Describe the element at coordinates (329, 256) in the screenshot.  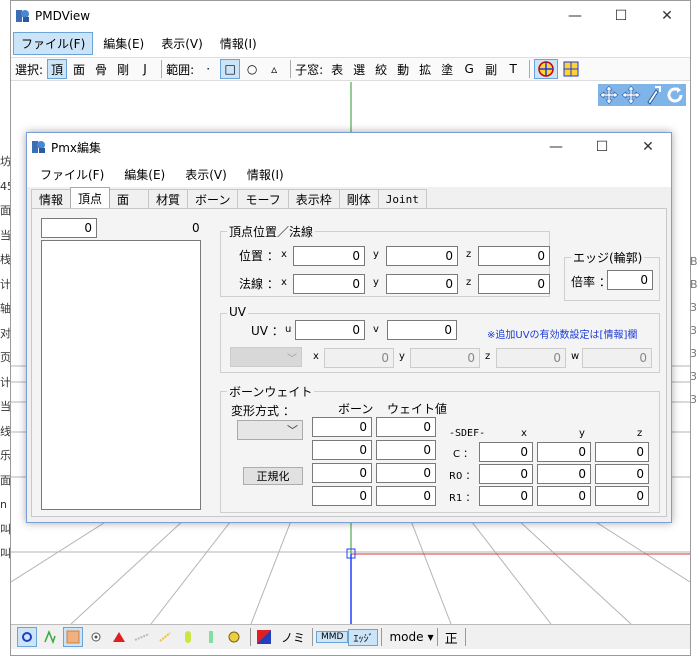
I see `position-x-input: 0` at that location.